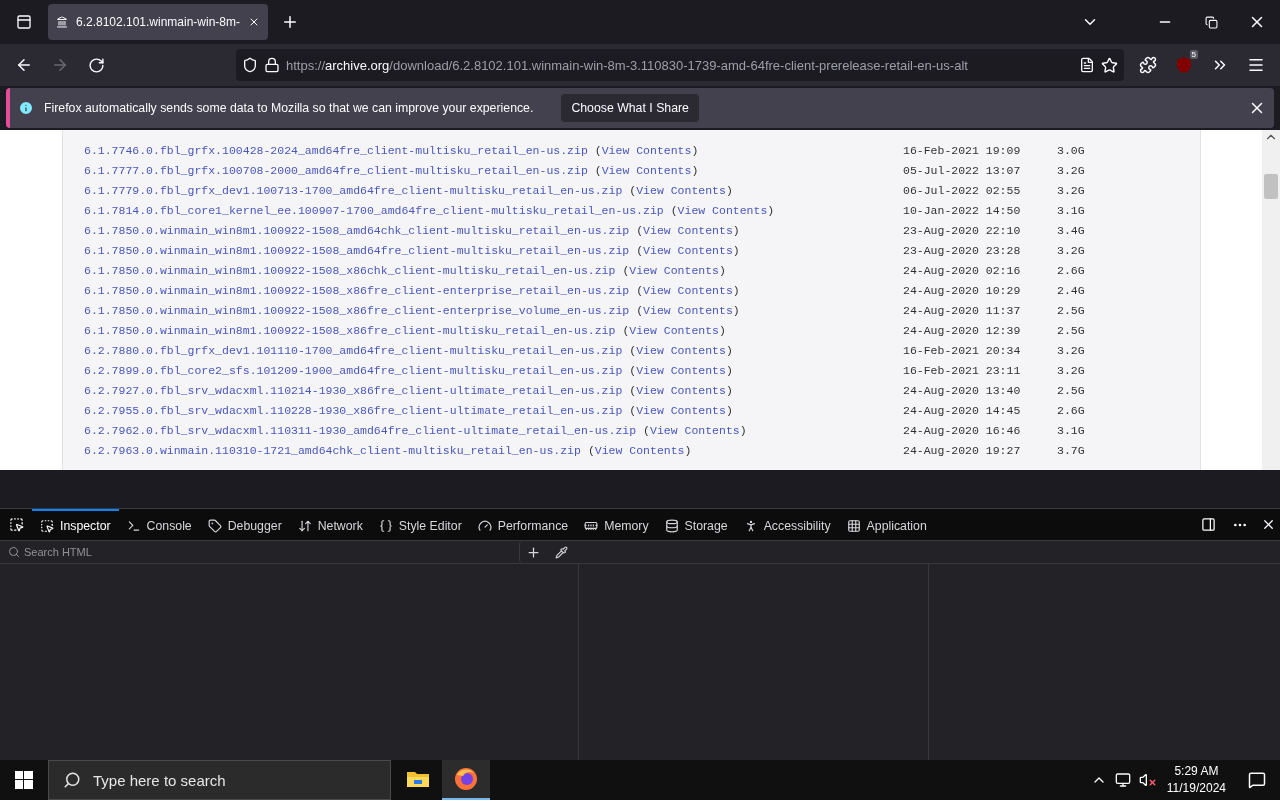 This screenshot has width=1280, height=800. Describe the element at coordinates (680, 65) in the screenshot. I see `address-bar: https://archive.org/download/6.2.8102.101.winmain-win-8m-3.110830-1739-amd-64fre-client-prerelease-retail-en-us-alt` at that location.